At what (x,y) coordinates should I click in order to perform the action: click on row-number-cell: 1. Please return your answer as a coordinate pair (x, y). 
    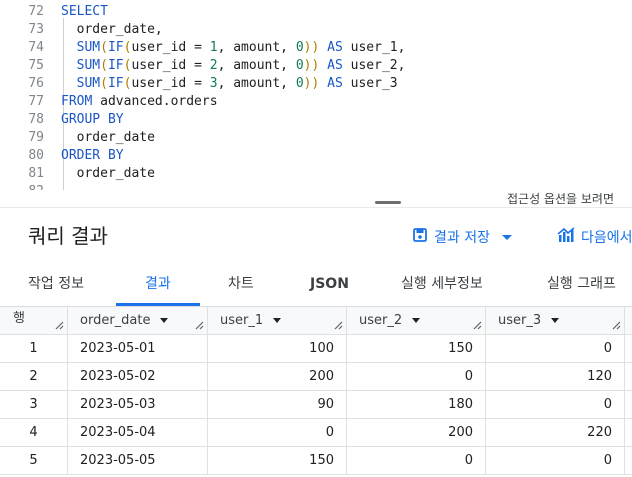
    Looking at the image, I should click on (34, 348).